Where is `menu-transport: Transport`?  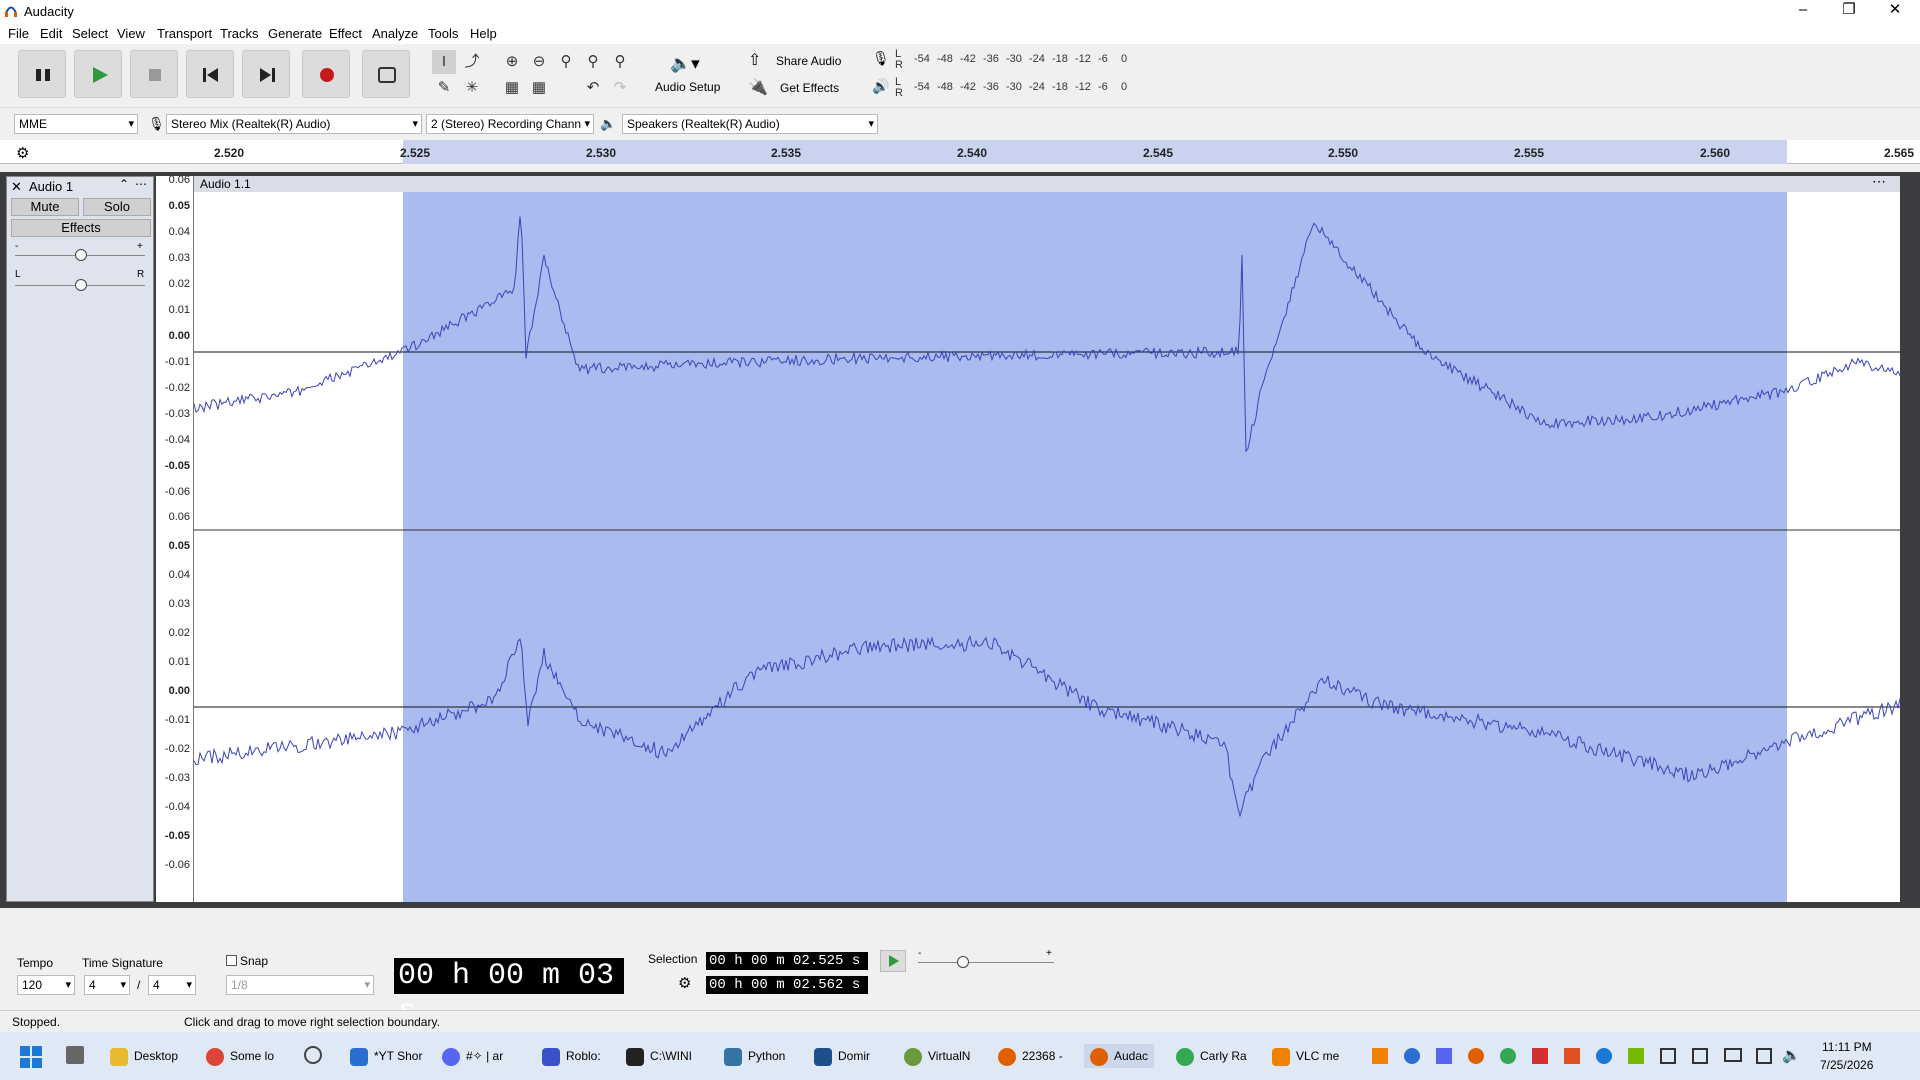
menu-transport: Transport is located at coordinates (184, 33).